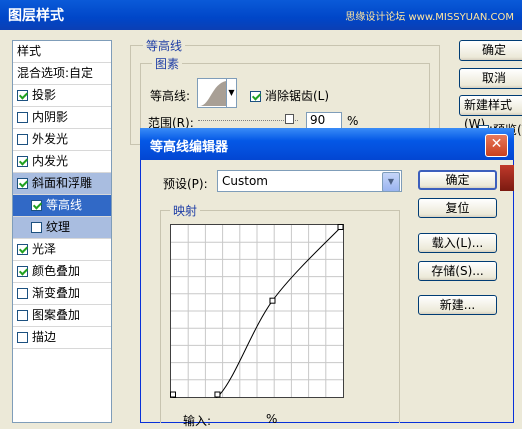 This screenshot has height=429, width=522. I want to click on style-item-label: 斜面和浮雕, so click(62, 183).